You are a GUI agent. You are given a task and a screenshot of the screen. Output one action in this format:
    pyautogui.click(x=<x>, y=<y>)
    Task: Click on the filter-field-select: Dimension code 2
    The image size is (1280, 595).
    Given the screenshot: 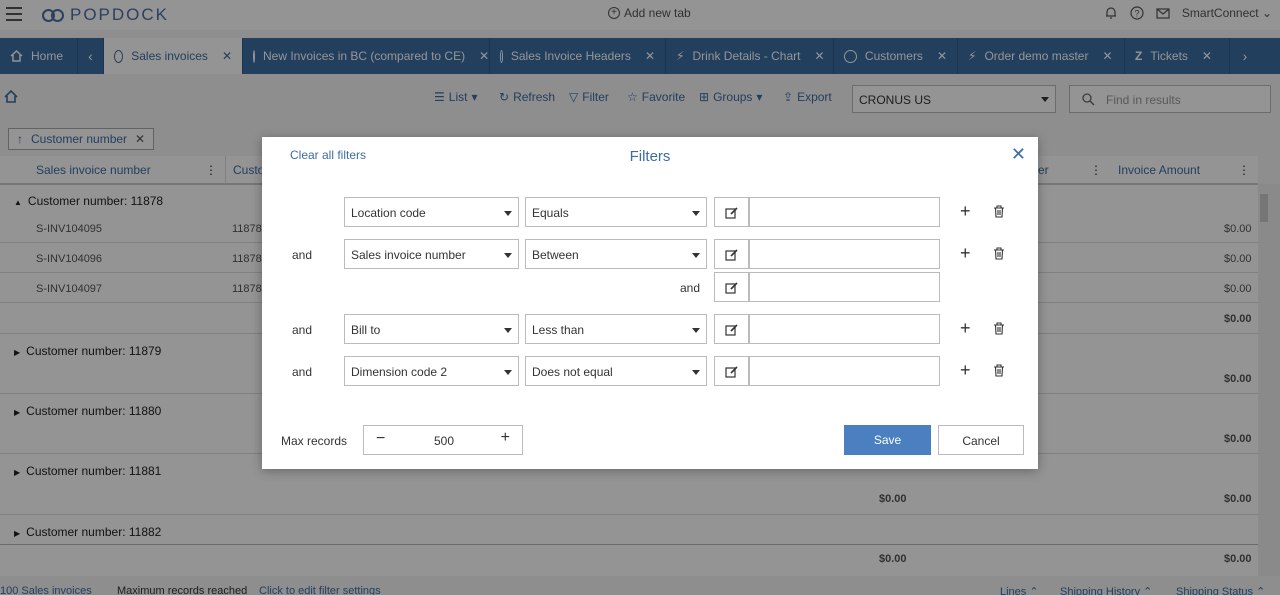 What is the action you would take?
    pyautogui.click(x=431, y=371)
    